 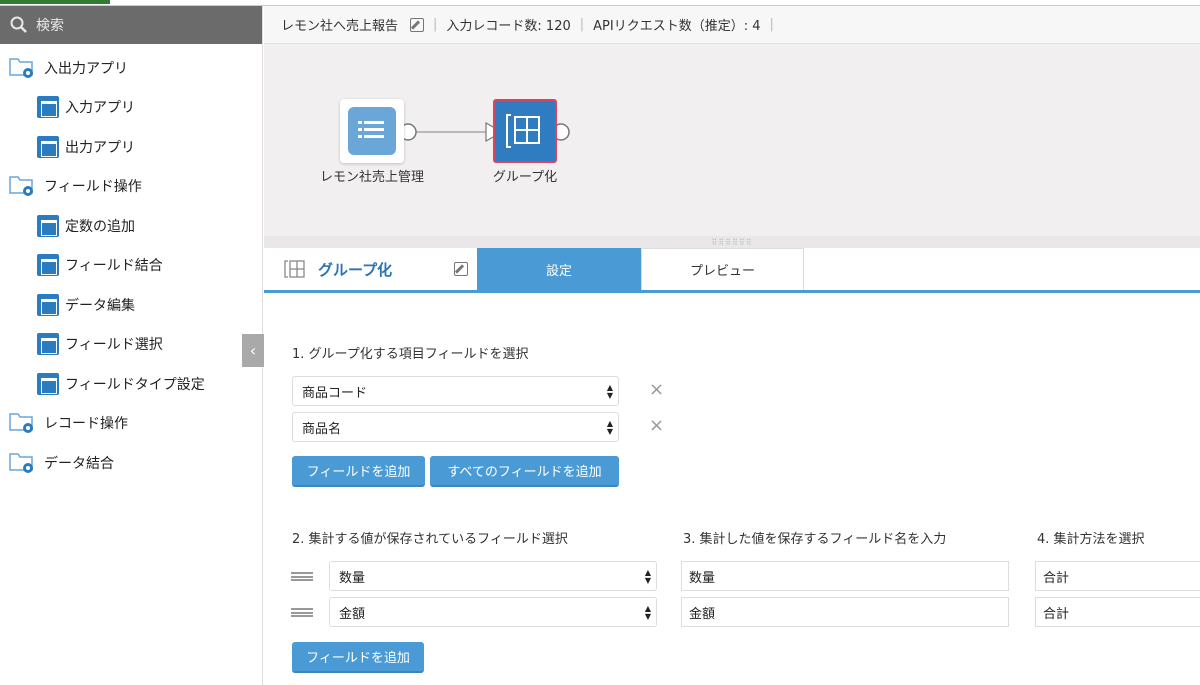 I want to click on selected-value: 数量, so click(x=352, y=578).